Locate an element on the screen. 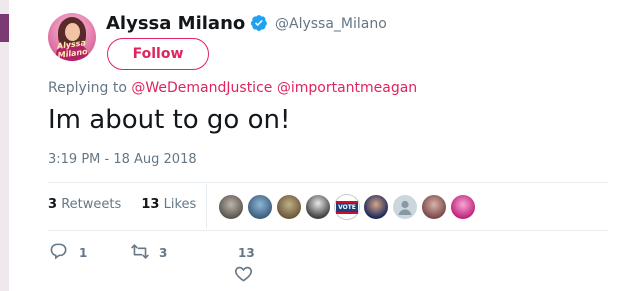  tweet-stats: 3 Retweets 13 Likes is located at coordinates (122, 204).